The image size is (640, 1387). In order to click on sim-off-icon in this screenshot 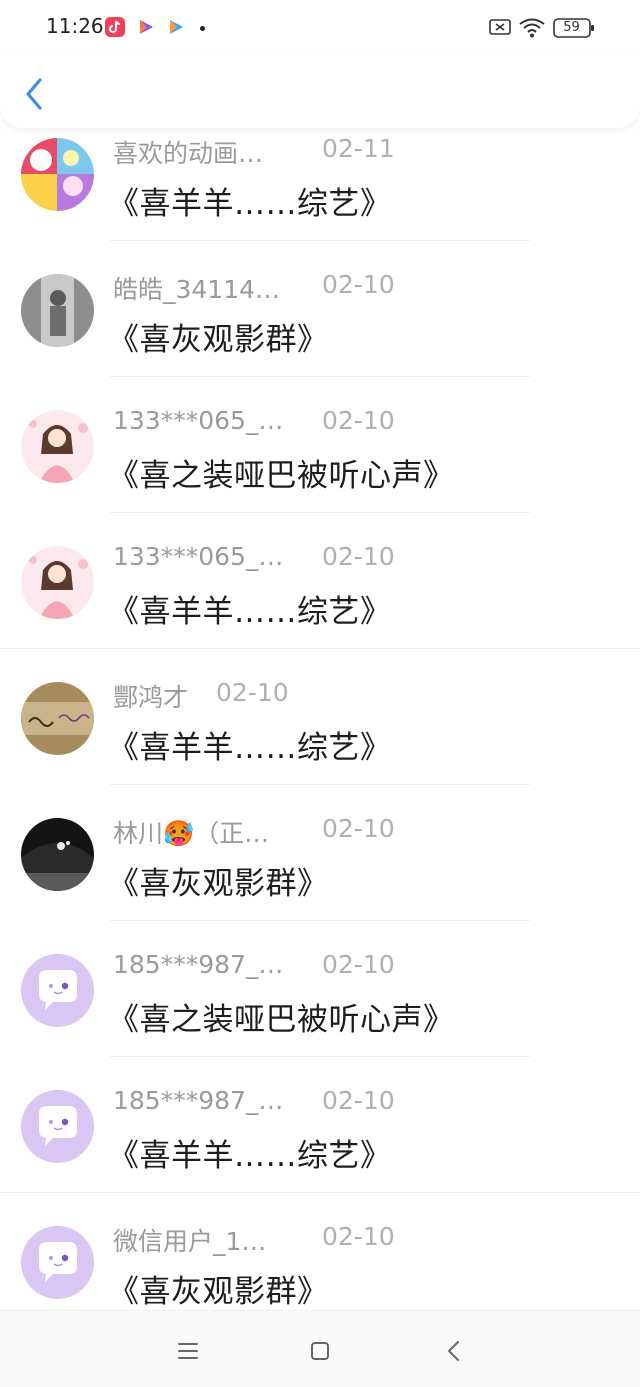, I will do `click(500, 29)`.